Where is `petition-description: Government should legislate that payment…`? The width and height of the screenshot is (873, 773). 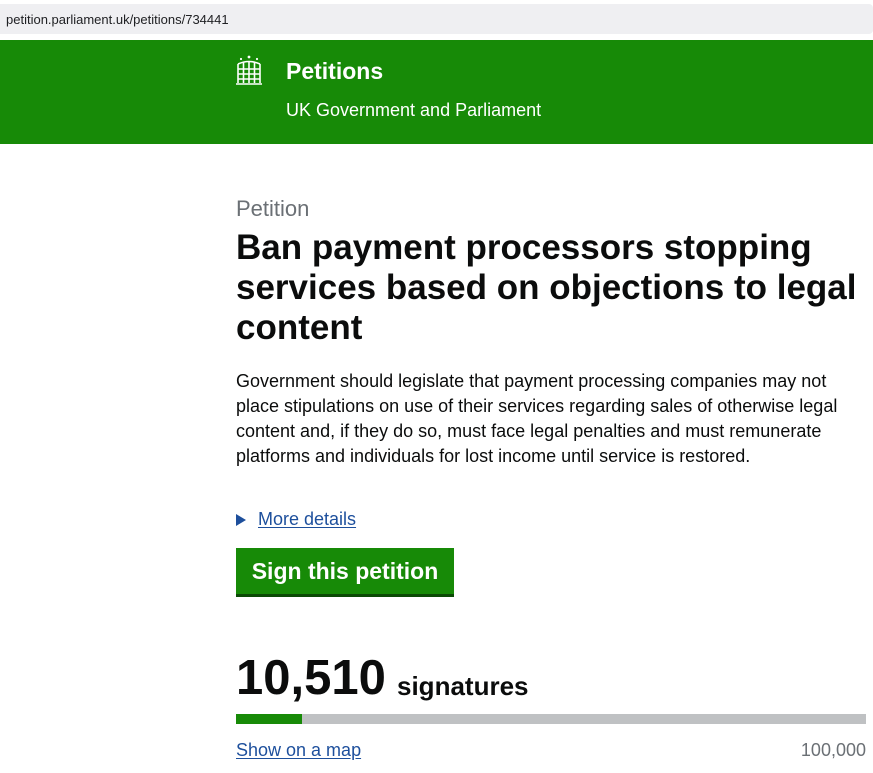 petition-description: Government should legislate that payment… is located at coordinates (537, 418).